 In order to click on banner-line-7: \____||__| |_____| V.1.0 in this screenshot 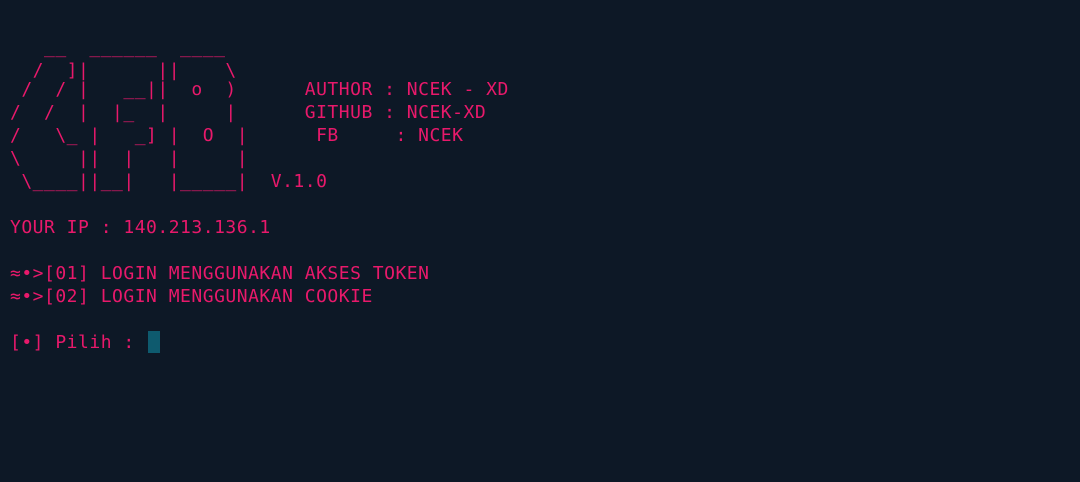, I will do `click(169, 181)`.